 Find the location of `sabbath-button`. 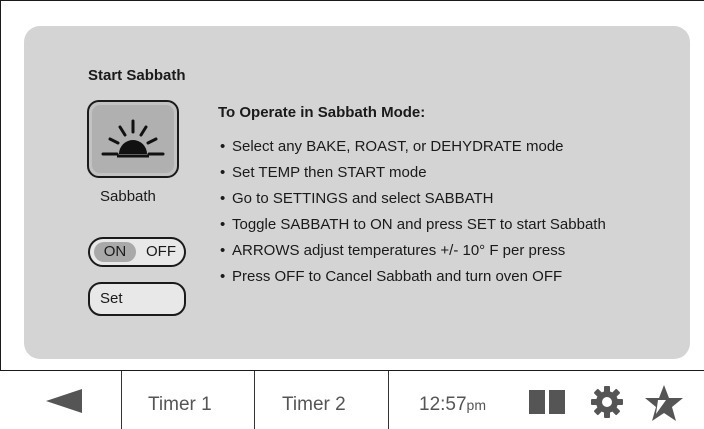

sabbath-button is located at coordinates (133, 139).